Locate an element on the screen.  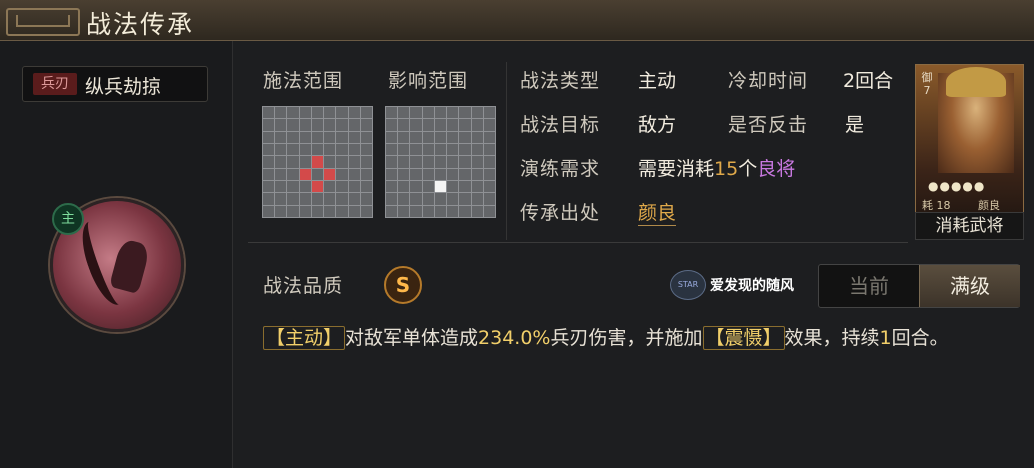
description-part1: 对敌军单体造成 is located at coordinates (412, 338).